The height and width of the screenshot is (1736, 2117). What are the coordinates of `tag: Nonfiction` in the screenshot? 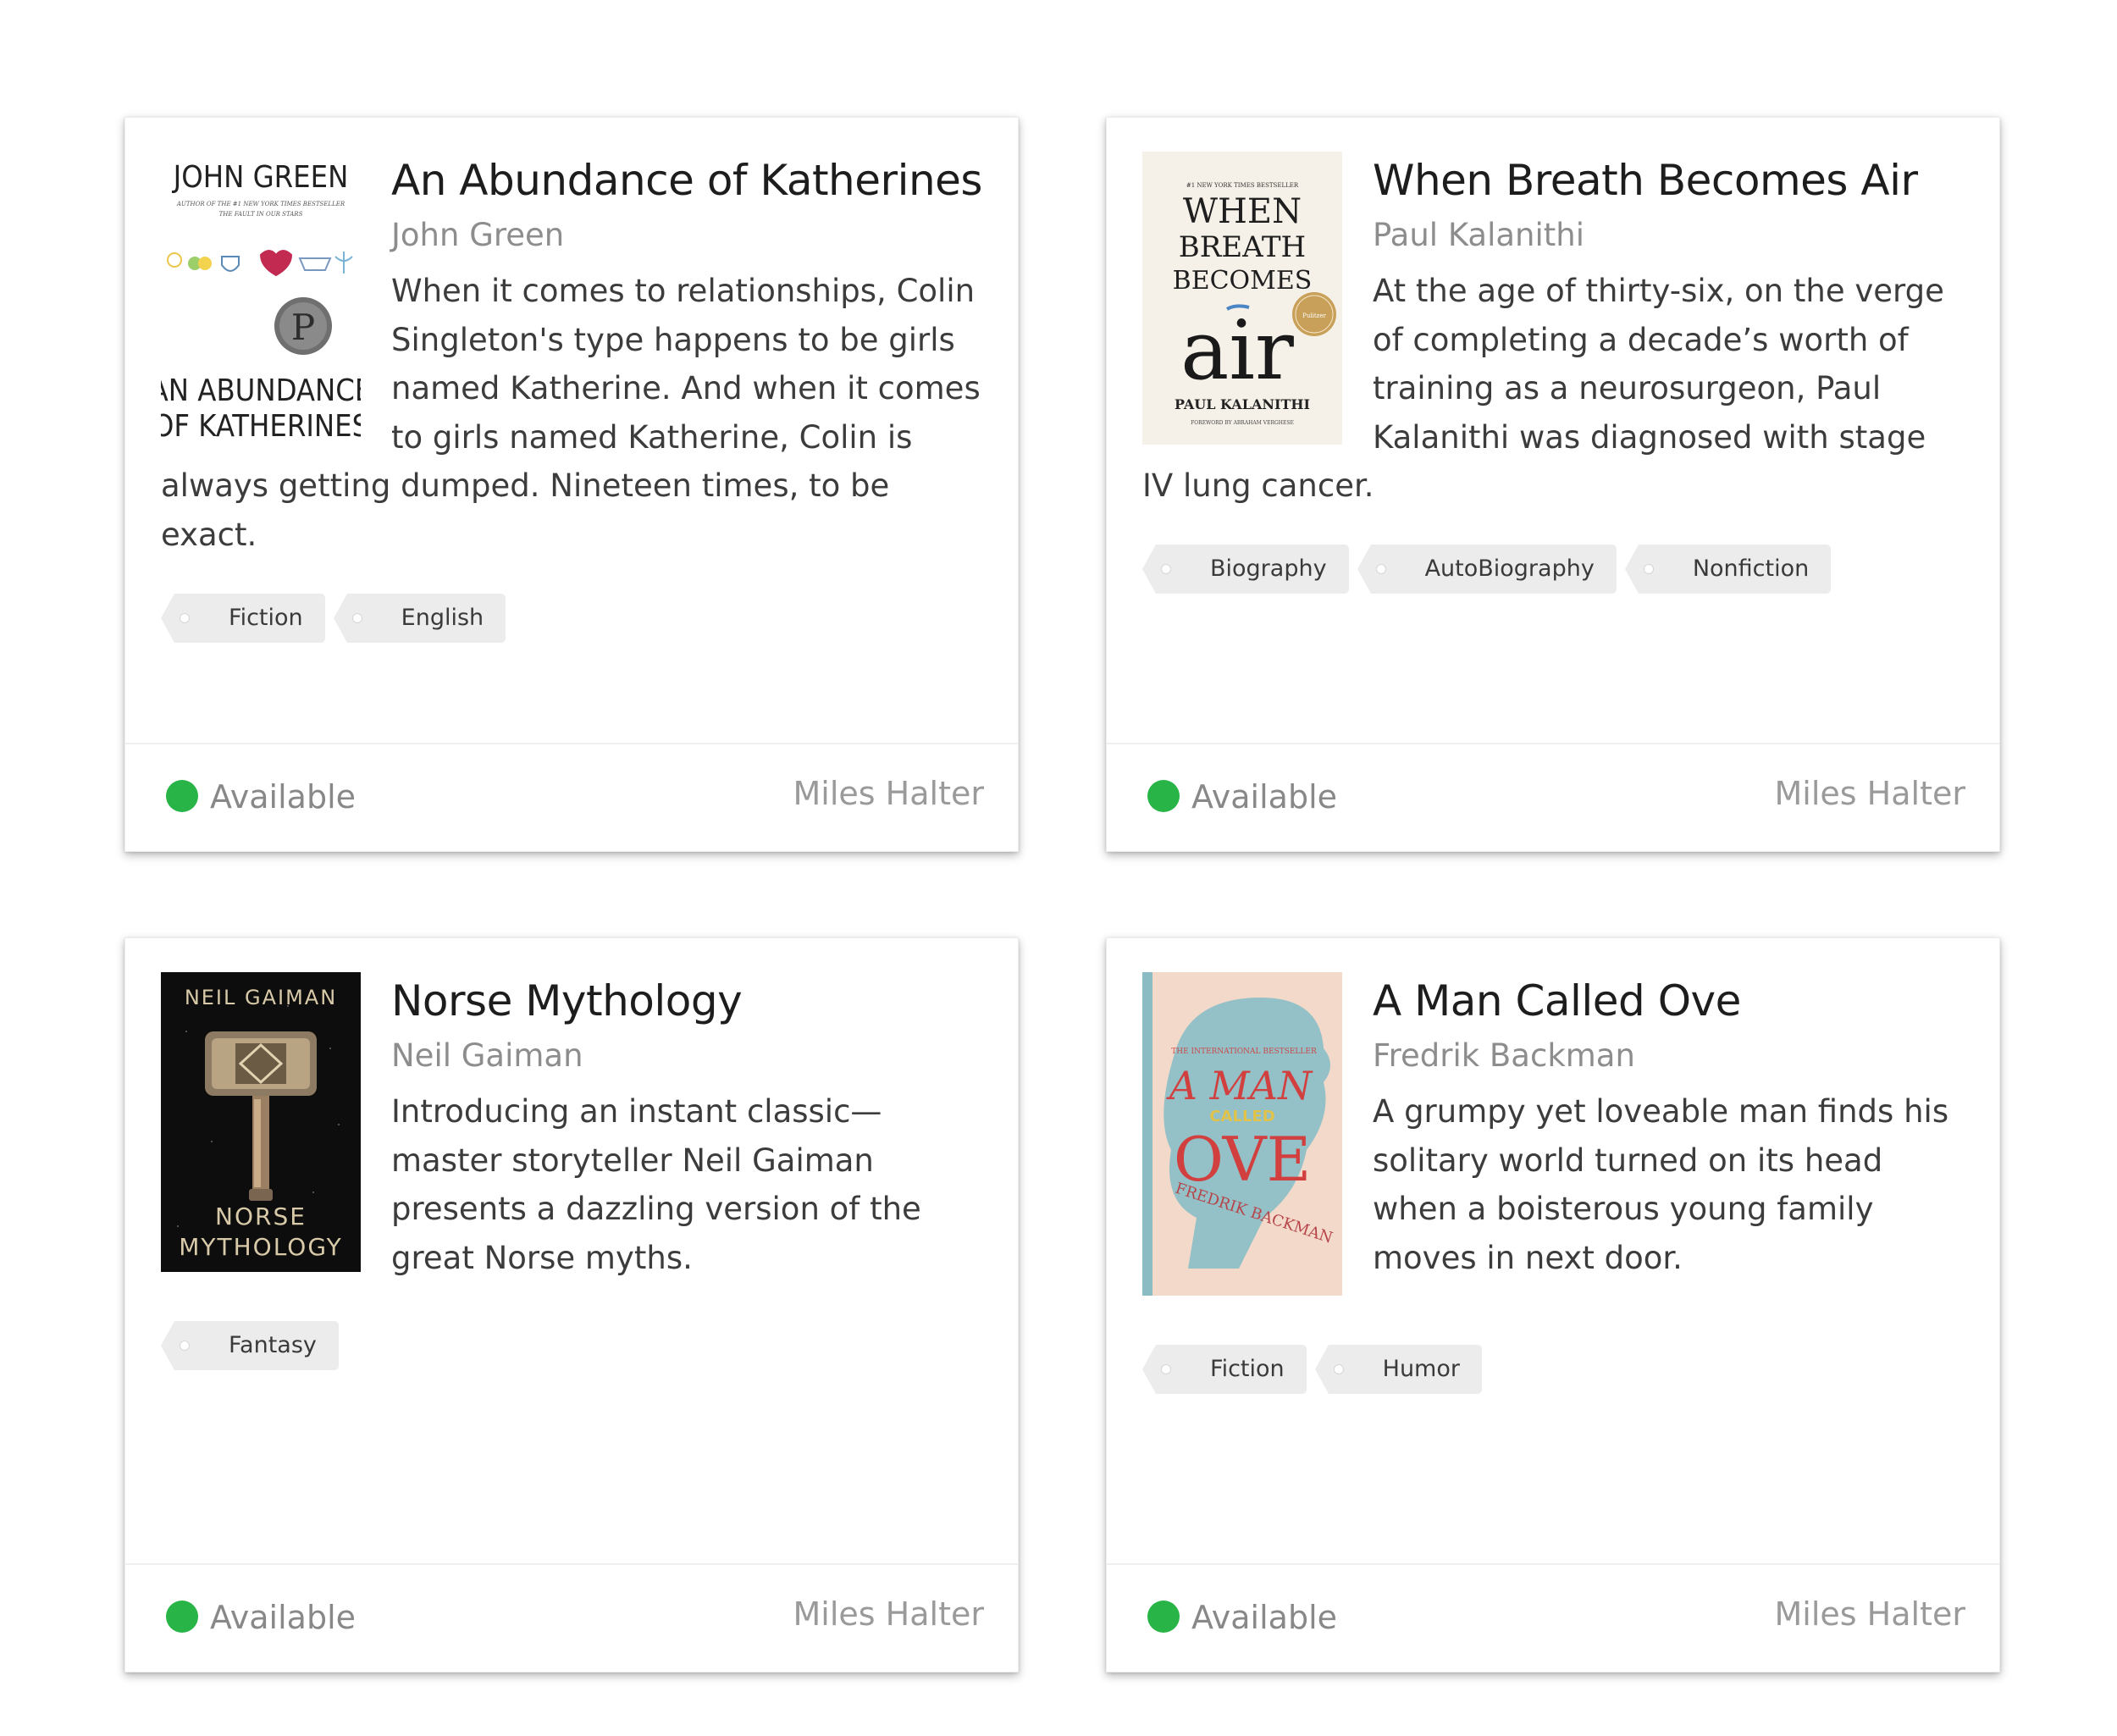 It's located at (1728, 569).